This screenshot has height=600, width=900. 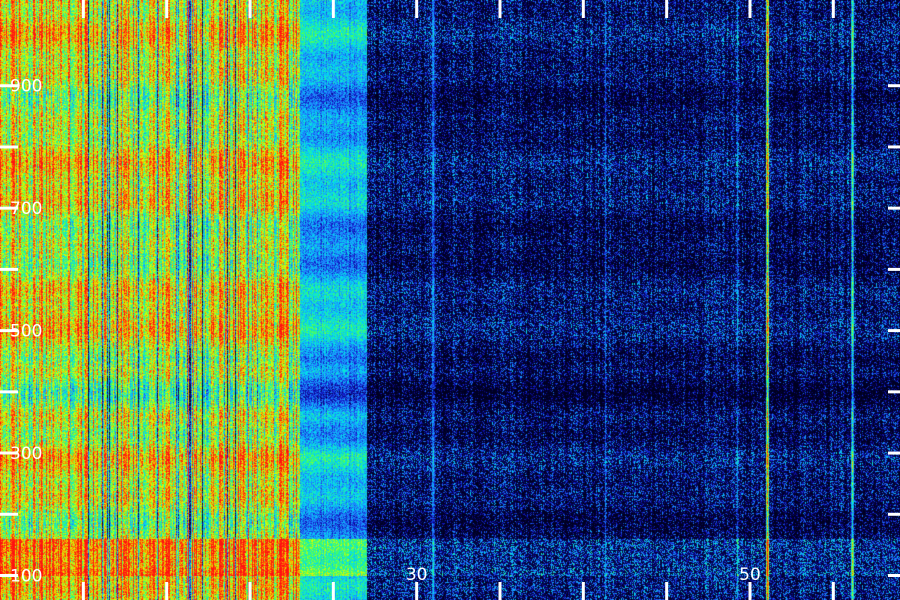 I want to click on x-tick-label: 50, so click(x=750, y=575).